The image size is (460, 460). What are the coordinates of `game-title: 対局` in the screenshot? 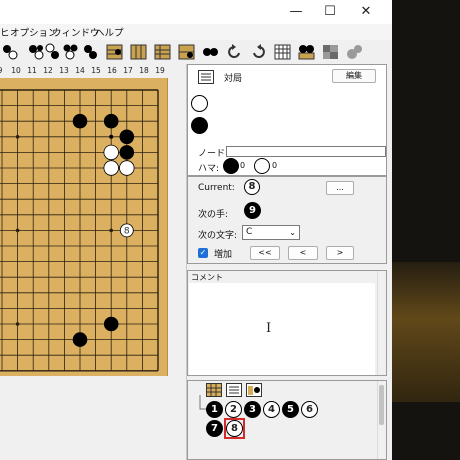 It's located at (233, 79).